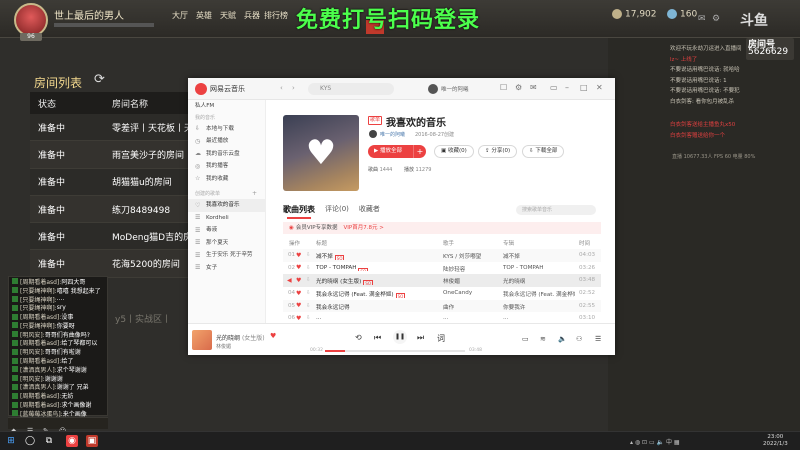 This screenshot has height=450, width=800. I want to click on creator-avatar, so click(373, 134).